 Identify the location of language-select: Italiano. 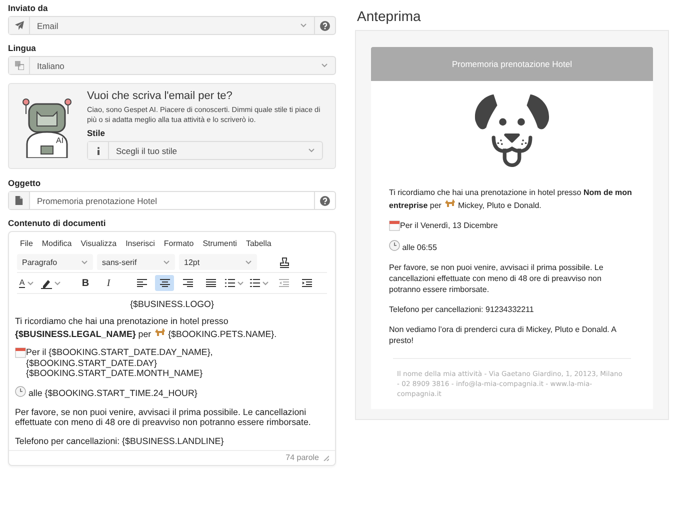
(172, 65).